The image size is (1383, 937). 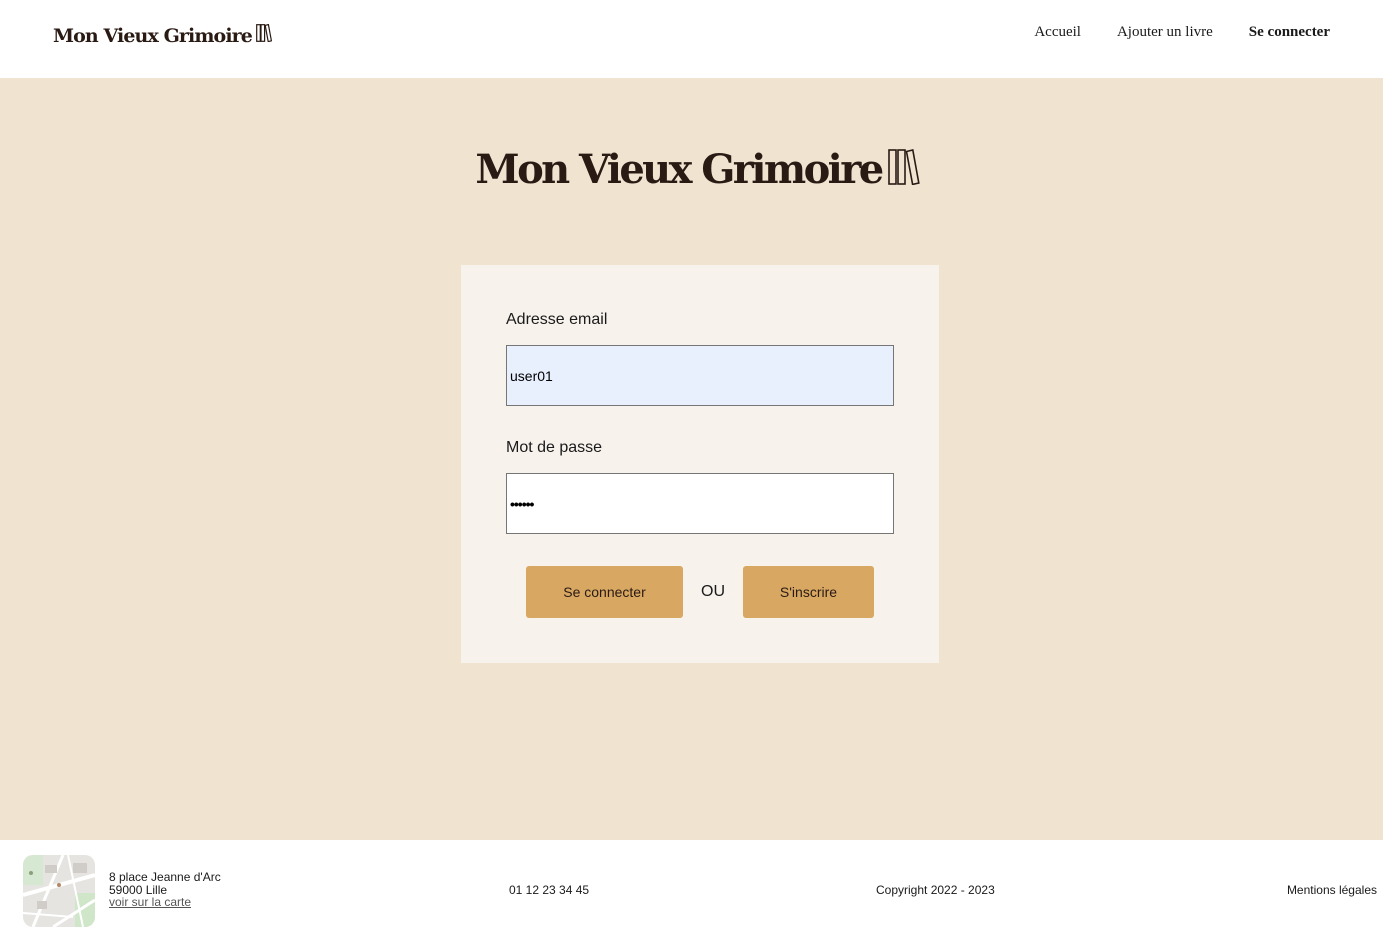 I want to click on footer-copyright: Copyright 2022 - 2023, so click(x=935, y=890).